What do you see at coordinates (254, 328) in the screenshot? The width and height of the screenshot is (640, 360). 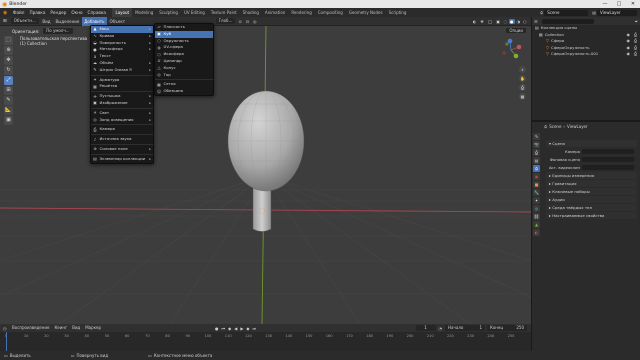 I see `jump-end-icon: ⏭` at bounding box center [254, 328].